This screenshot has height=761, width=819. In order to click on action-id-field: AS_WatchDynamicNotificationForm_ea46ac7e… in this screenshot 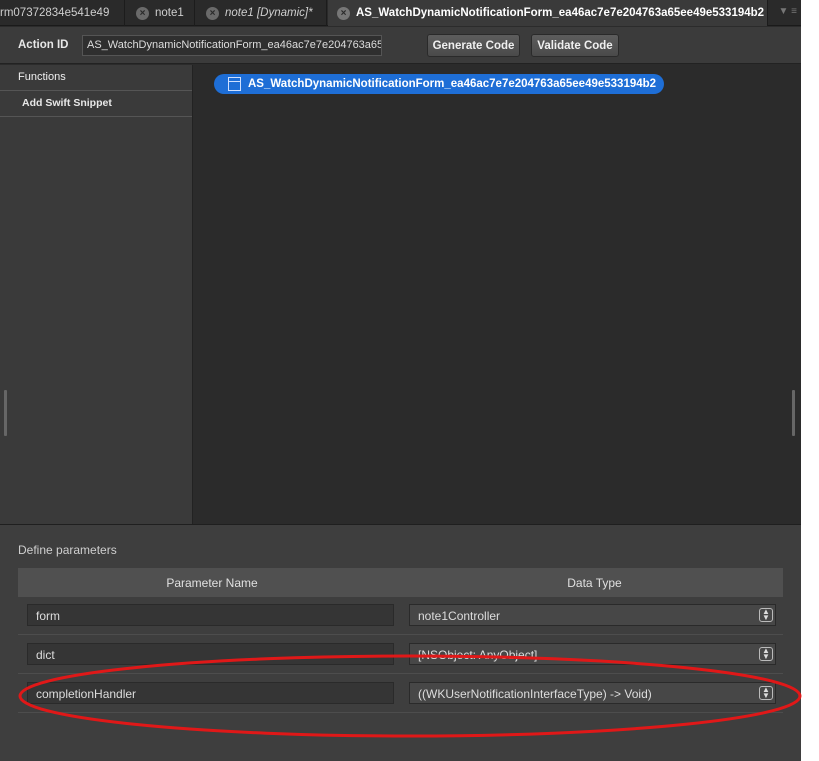, I will do `click(232, 45)`.